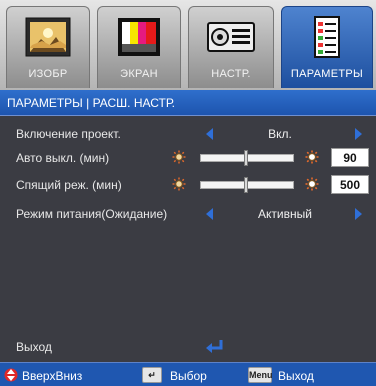 Image resolution: width=376 pixels, height=386 pixels. I want to click on tab-screen: ЭКРАН, so click(139, 47).